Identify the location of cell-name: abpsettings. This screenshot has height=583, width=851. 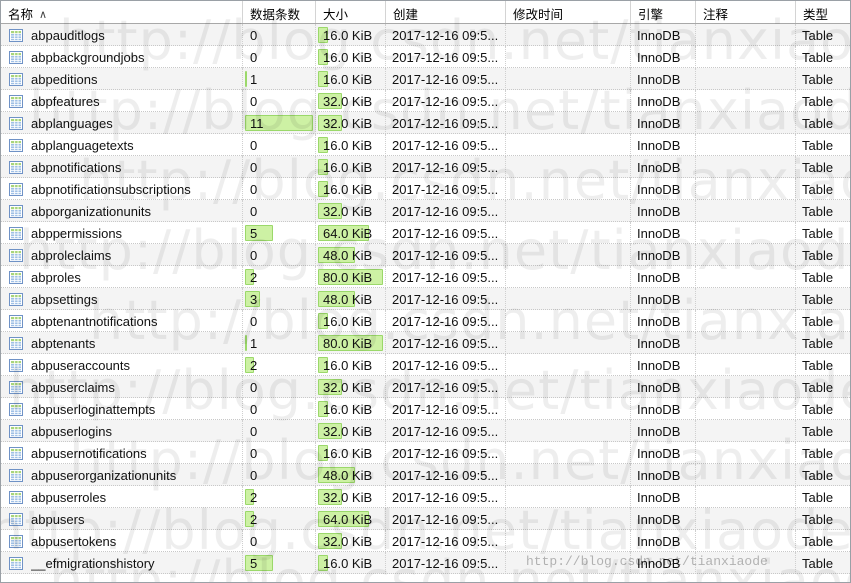
(122, 299).